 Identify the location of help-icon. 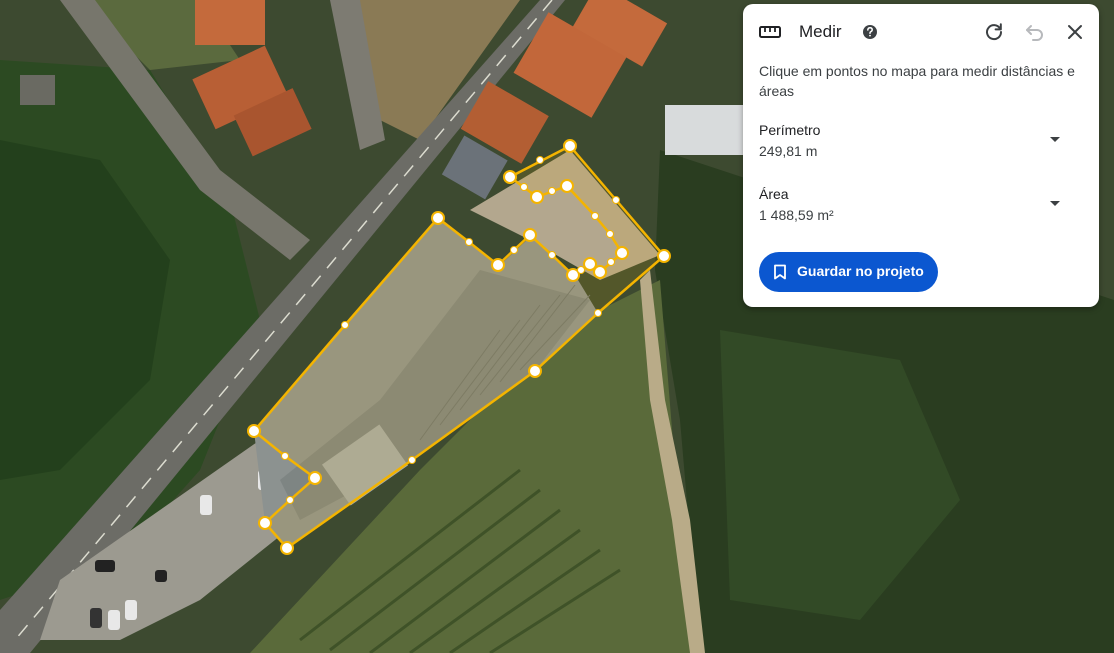
(870, 32).